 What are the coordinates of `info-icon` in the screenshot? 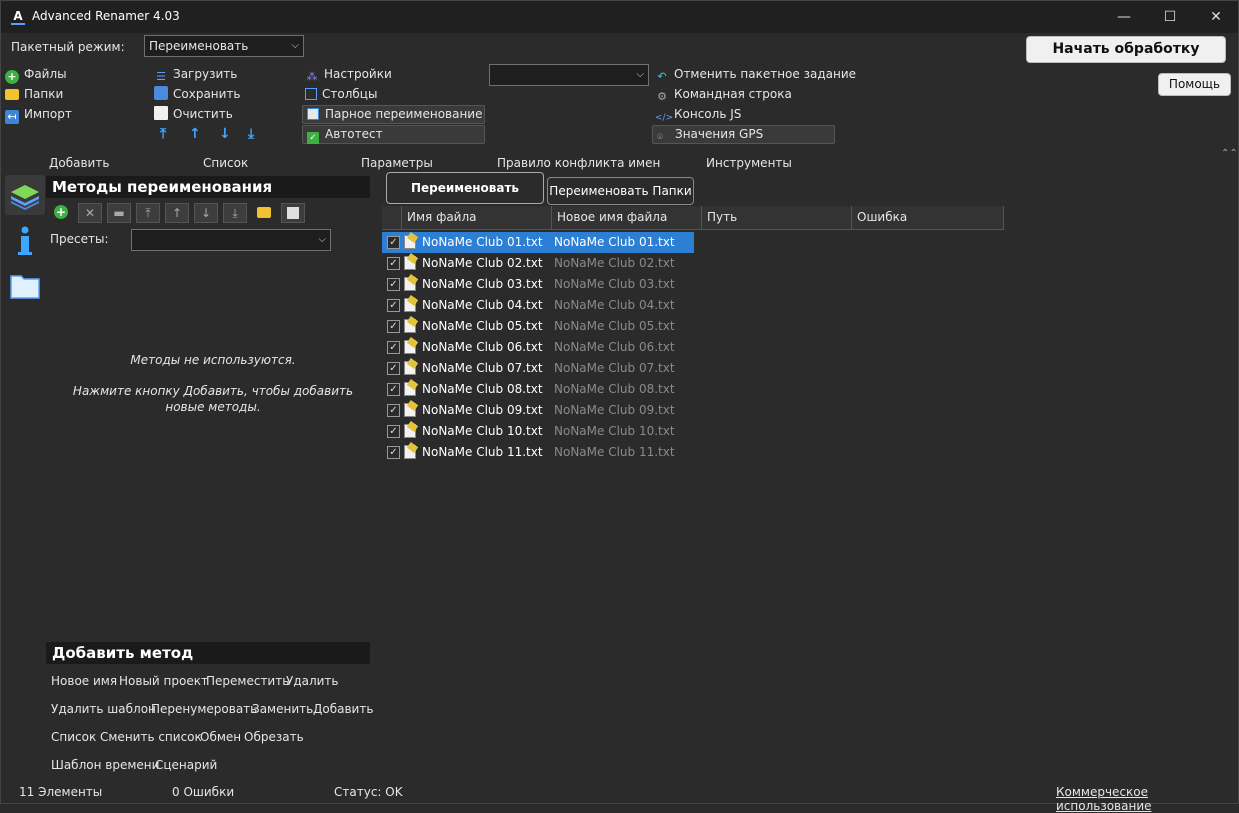 It's located at (25, 241).